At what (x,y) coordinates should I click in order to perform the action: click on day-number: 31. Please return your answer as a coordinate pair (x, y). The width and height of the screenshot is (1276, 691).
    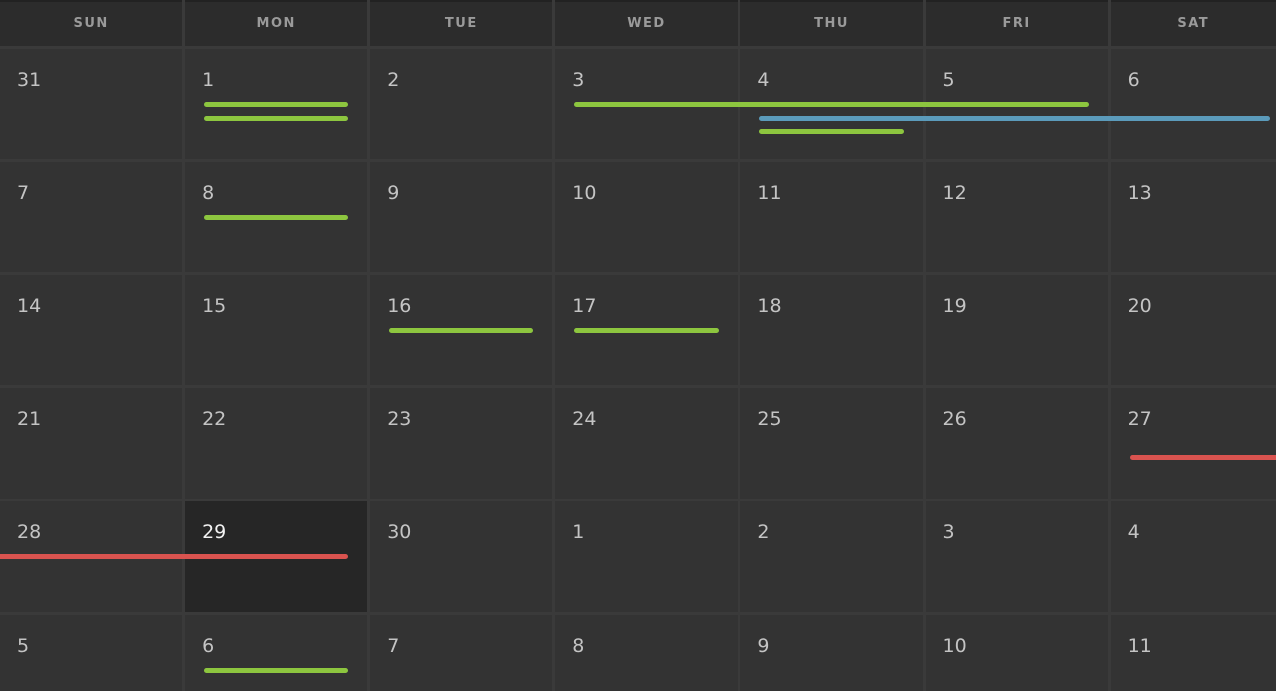
    Looking at the image, I should click on (29, 80).